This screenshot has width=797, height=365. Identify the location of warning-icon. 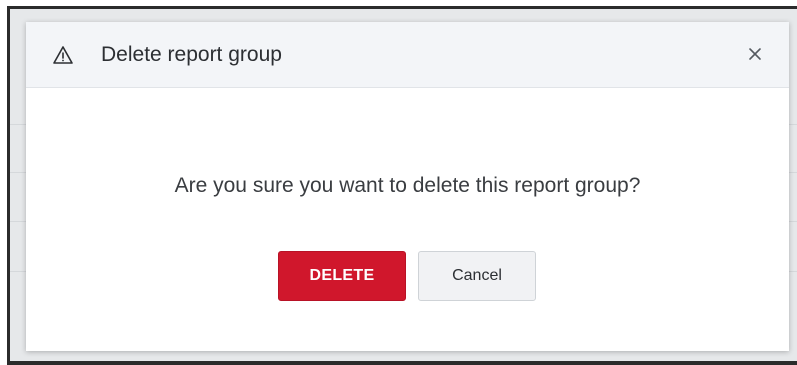
(63, 55).